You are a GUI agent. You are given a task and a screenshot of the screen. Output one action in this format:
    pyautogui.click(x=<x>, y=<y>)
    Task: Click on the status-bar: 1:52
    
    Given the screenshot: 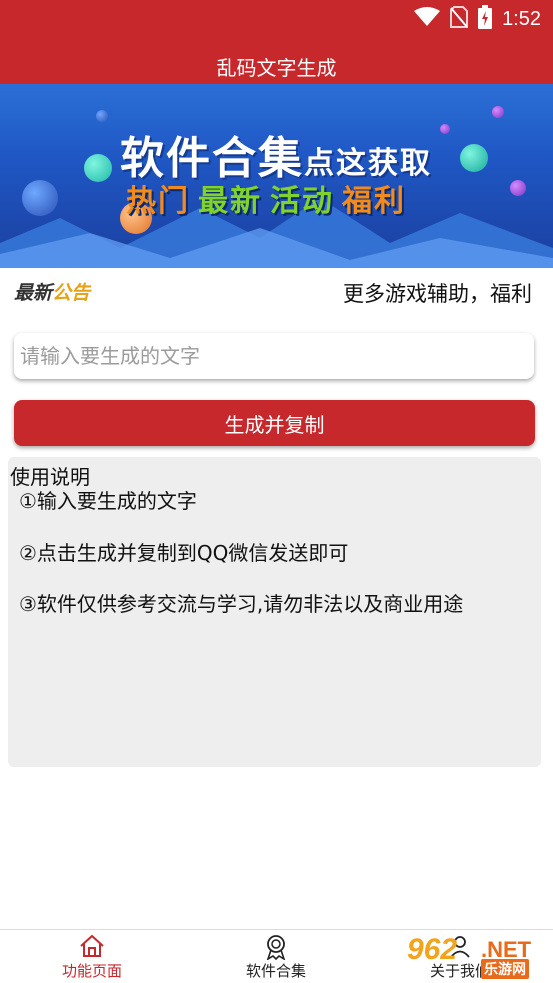 What is the action you would take?
    pyautogui.click(x=477, y=19)
    